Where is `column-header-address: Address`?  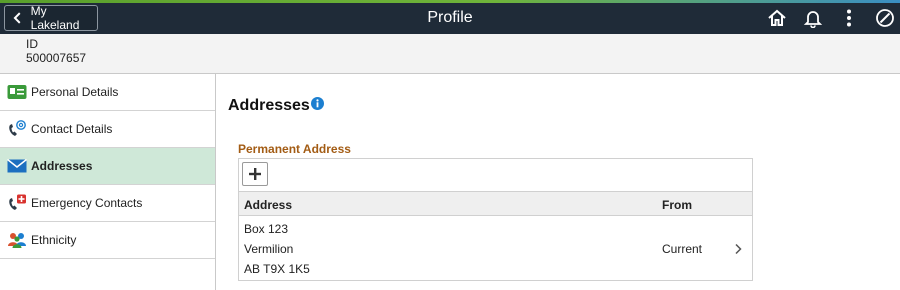
column-header-address: Address is located at coordinates (268, 205).